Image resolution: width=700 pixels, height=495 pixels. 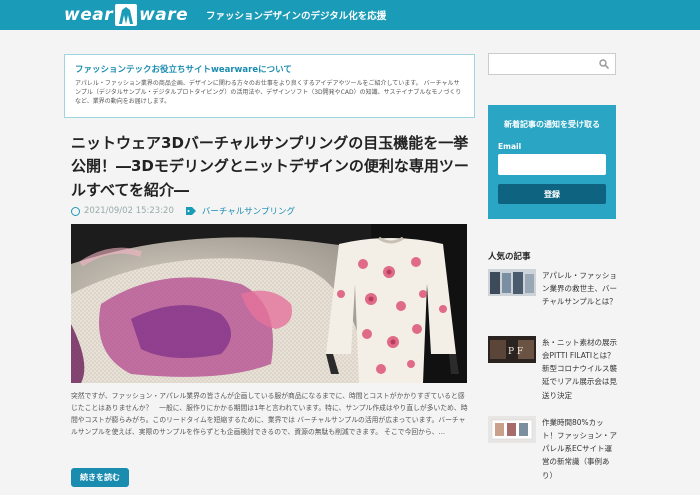 I want to click on logo-text-right: ware, so click(x=164, y=15).